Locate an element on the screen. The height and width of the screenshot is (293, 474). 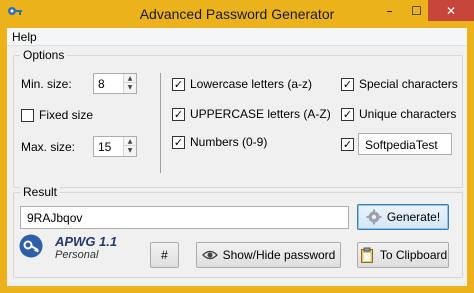
min-size-increment: ▲ is located at coordinates (130, 78).